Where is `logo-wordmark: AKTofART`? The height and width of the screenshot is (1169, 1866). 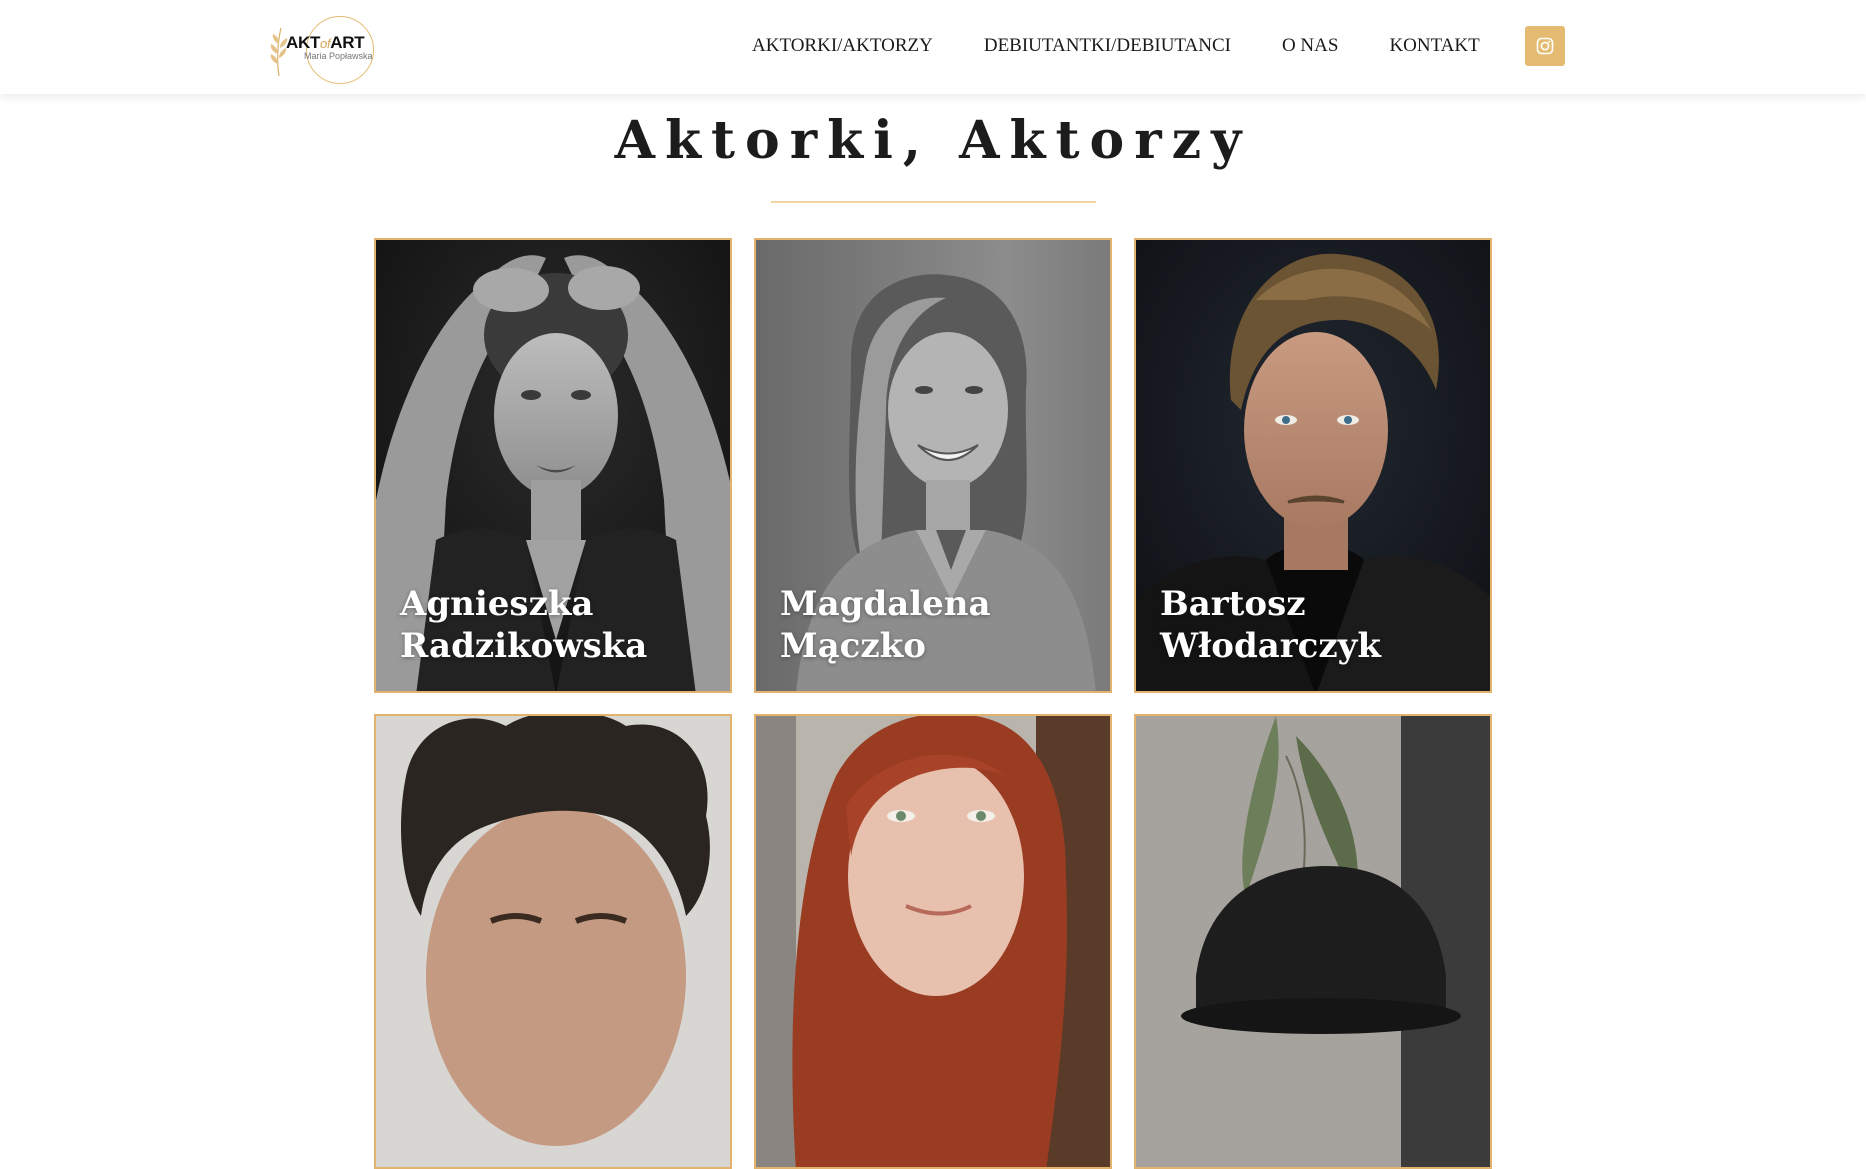
logo-wordmark: AKTofART is located at coordinates (325, 43).